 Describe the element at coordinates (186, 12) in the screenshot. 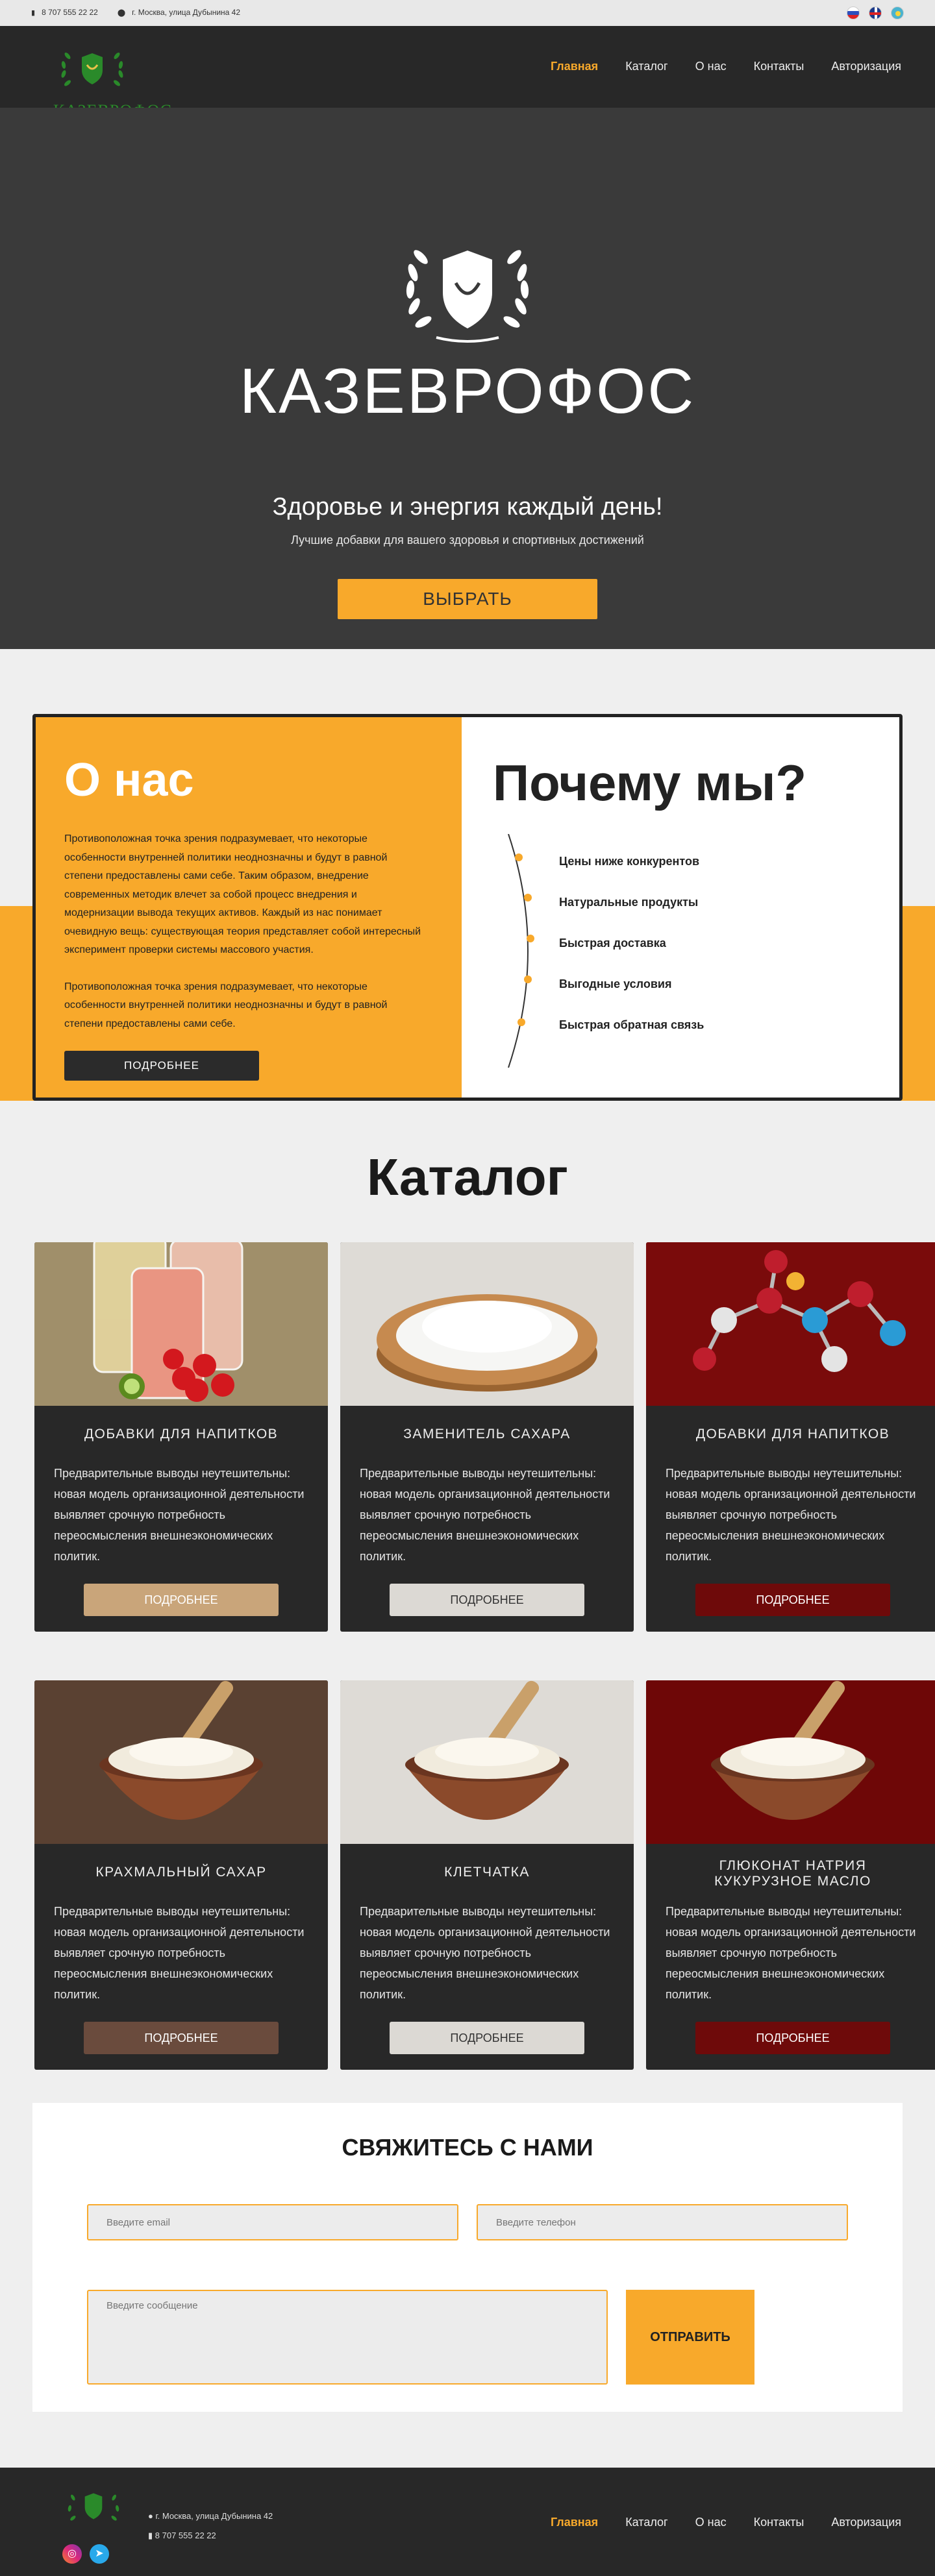

I see `top-address-text: г. Москва, улица Дубынина 42` at that location.